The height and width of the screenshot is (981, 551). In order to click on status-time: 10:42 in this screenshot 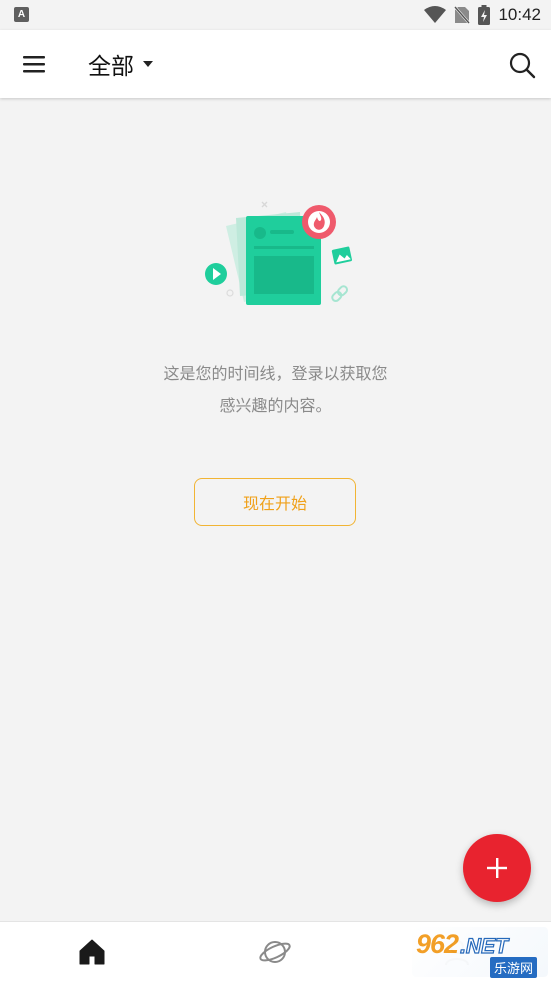, I will do `click(519, 14)`.